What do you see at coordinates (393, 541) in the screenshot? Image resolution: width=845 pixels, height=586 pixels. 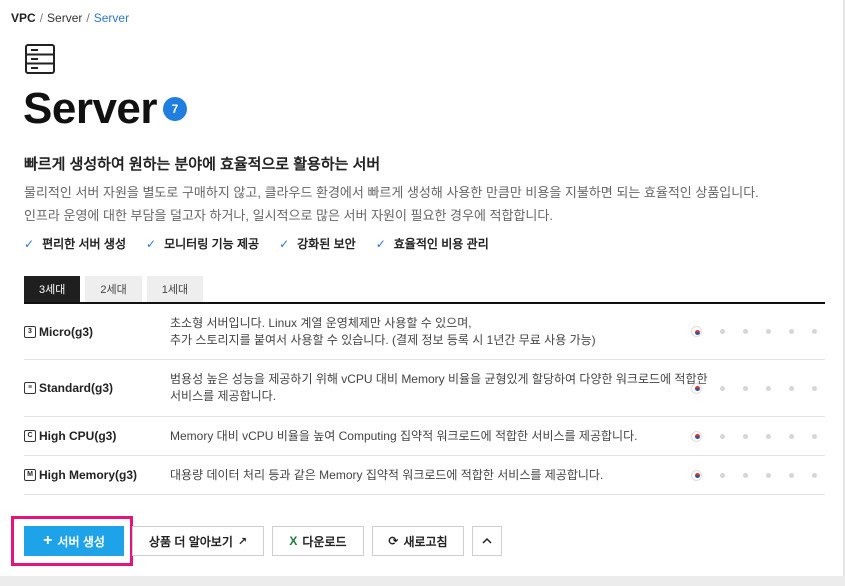 I see `refresh-icon: ⟳` at bounding box center [393, 541].